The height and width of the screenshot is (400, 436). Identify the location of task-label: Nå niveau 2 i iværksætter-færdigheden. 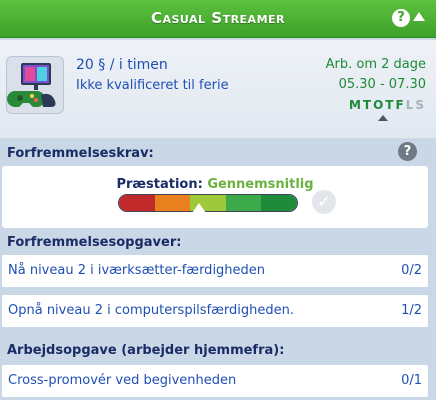
(137, 270).